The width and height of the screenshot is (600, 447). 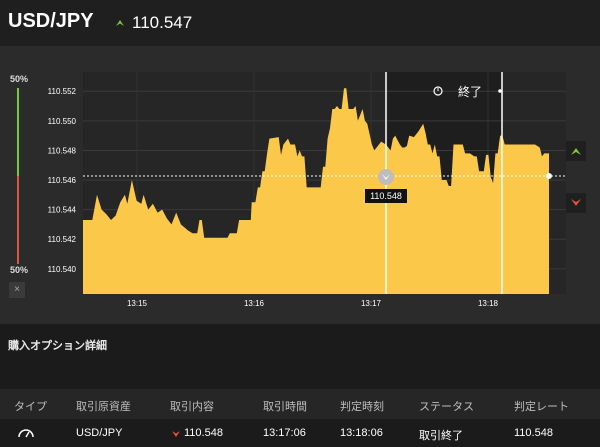 I want to click on gauge-icon, so click(x=26, y=433).